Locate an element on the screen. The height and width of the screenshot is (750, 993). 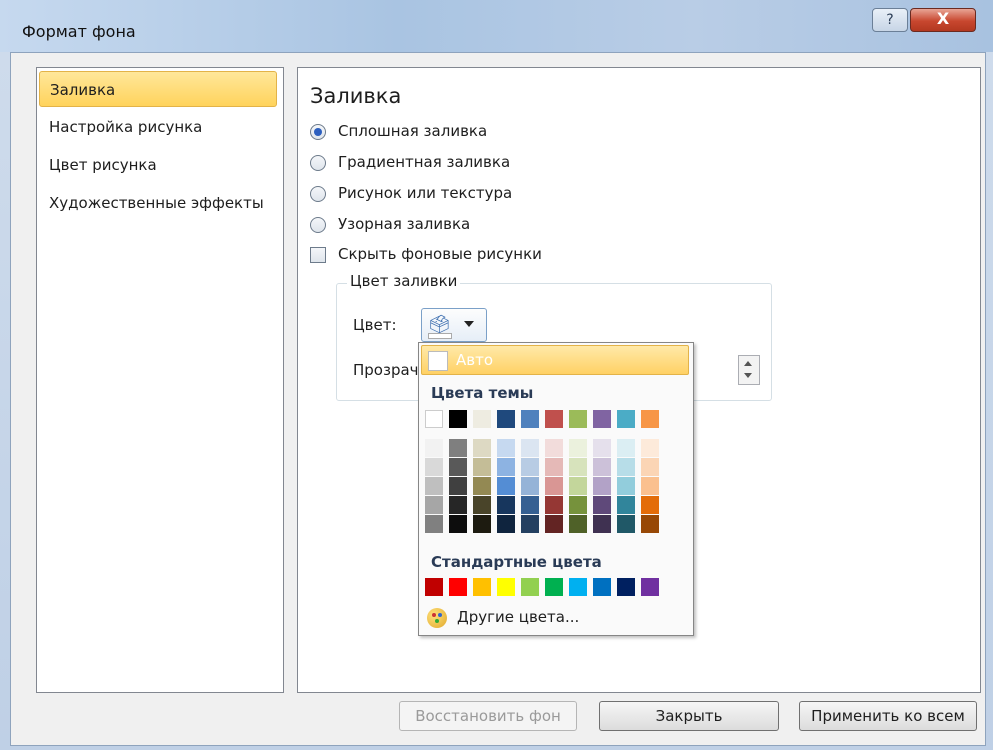
spin-up-icon is located at coordinates (748, 363).